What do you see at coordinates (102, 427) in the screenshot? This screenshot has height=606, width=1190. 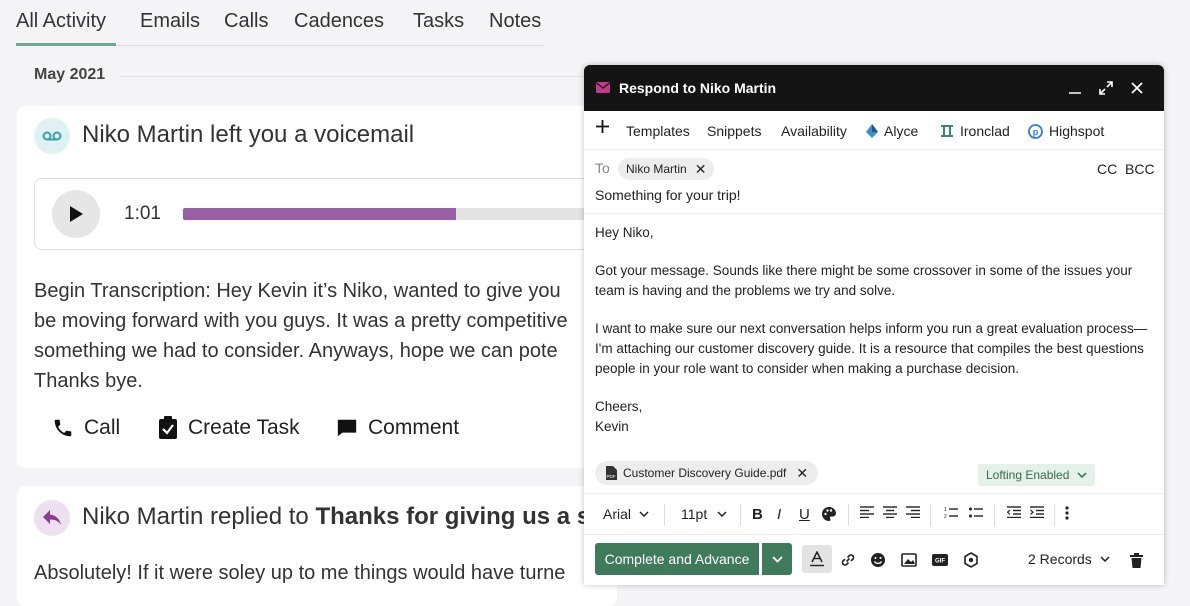 I see `call-label: Call` at bounding box center [102, 427].